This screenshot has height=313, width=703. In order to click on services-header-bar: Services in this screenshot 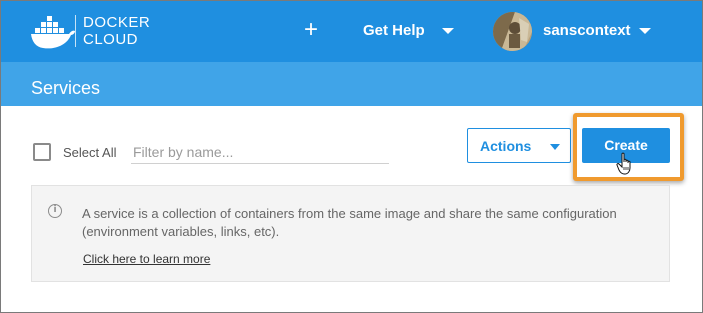, I will do `click(351, 84)`.